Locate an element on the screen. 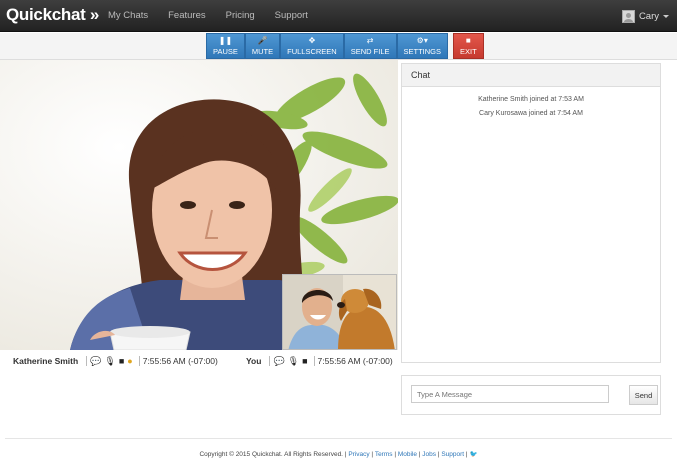  settings-button: ⚙▾ SETTINGS is located at coordinates (422, 46).